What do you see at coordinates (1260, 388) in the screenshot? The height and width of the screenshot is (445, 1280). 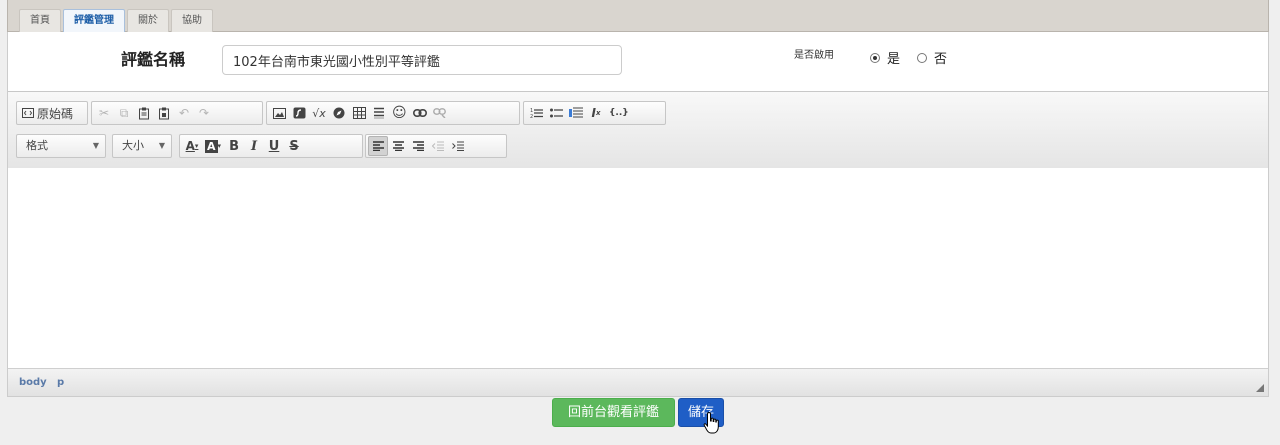 I see `resize-handle-icon` at bounding box center [1260, 388].